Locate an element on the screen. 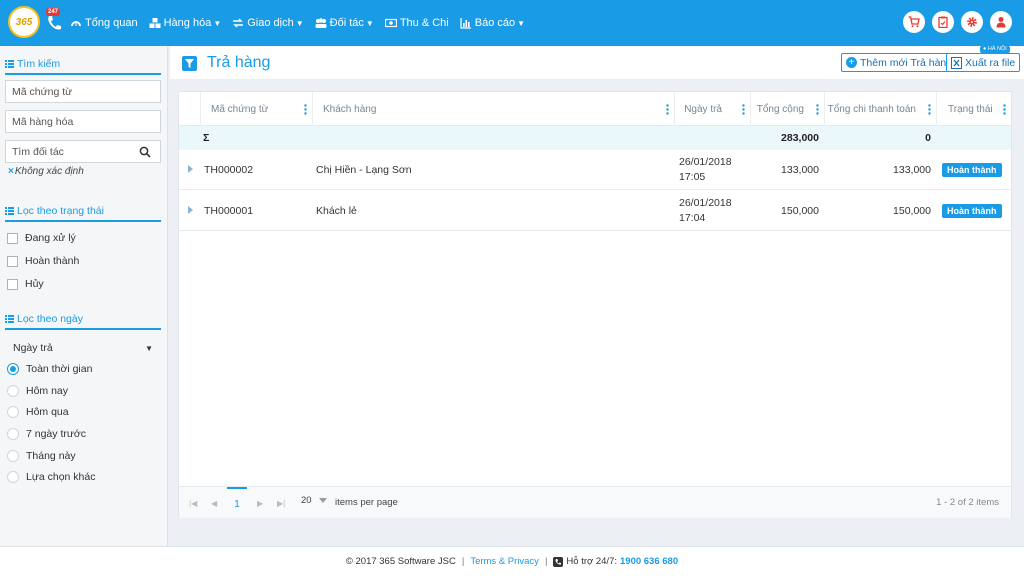 Image resolution: width=1024 pixels, height=576 pixels. clipboard-icon is located at coordinates (943, 22).